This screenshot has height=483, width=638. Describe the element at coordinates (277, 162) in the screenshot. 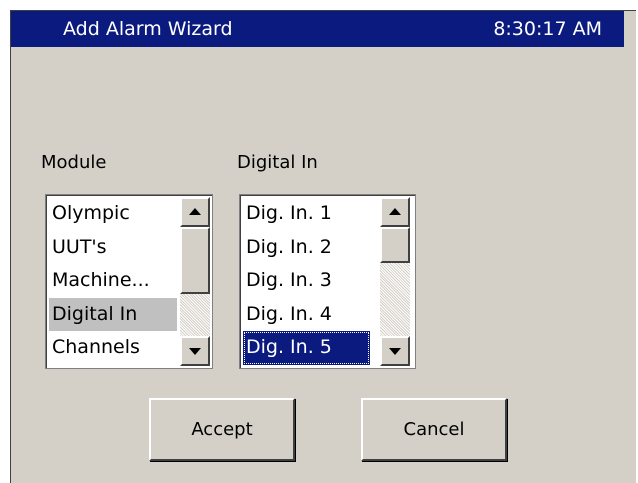

I see `digital-in-label: Digital In` at that location.